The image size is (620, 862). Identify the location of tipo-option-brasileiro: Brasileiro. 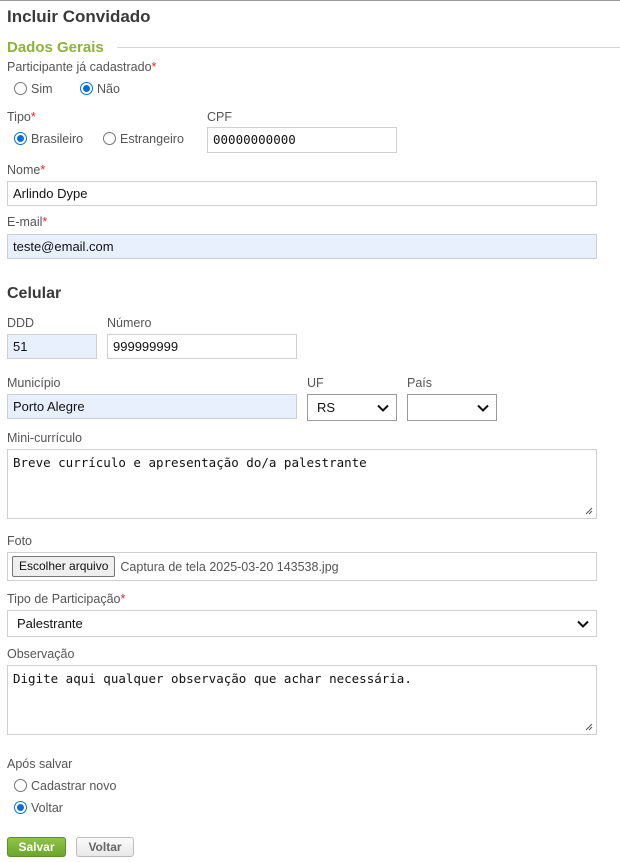
(48, 138).